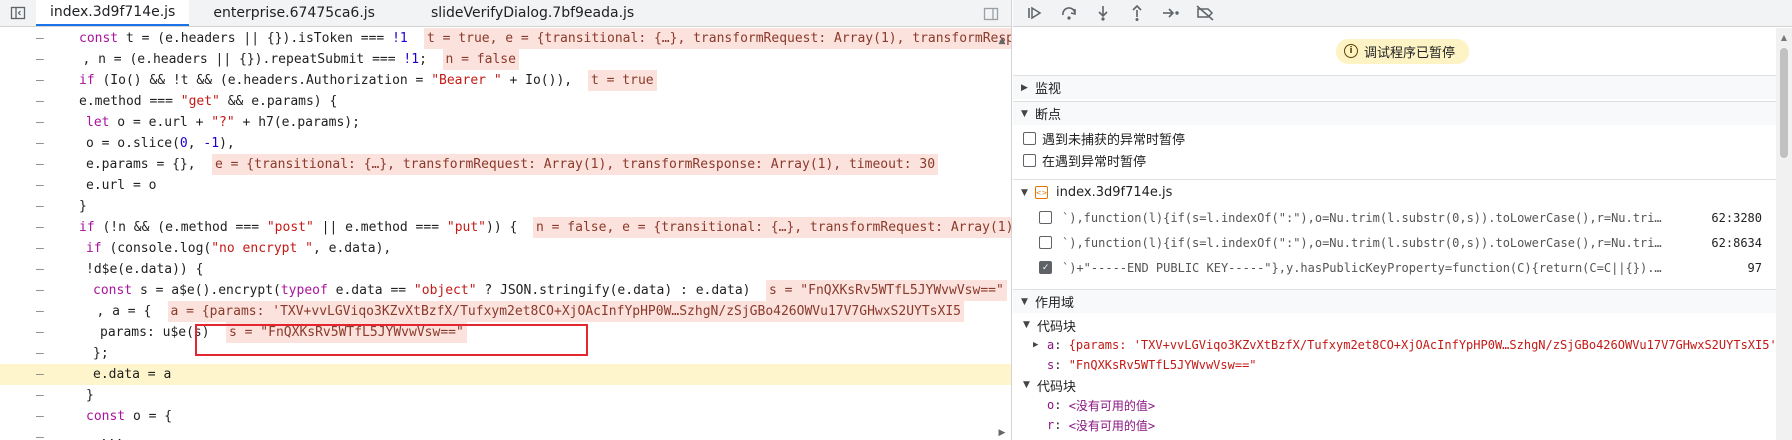  I want to click on code-line: –};, so click(505, 353).